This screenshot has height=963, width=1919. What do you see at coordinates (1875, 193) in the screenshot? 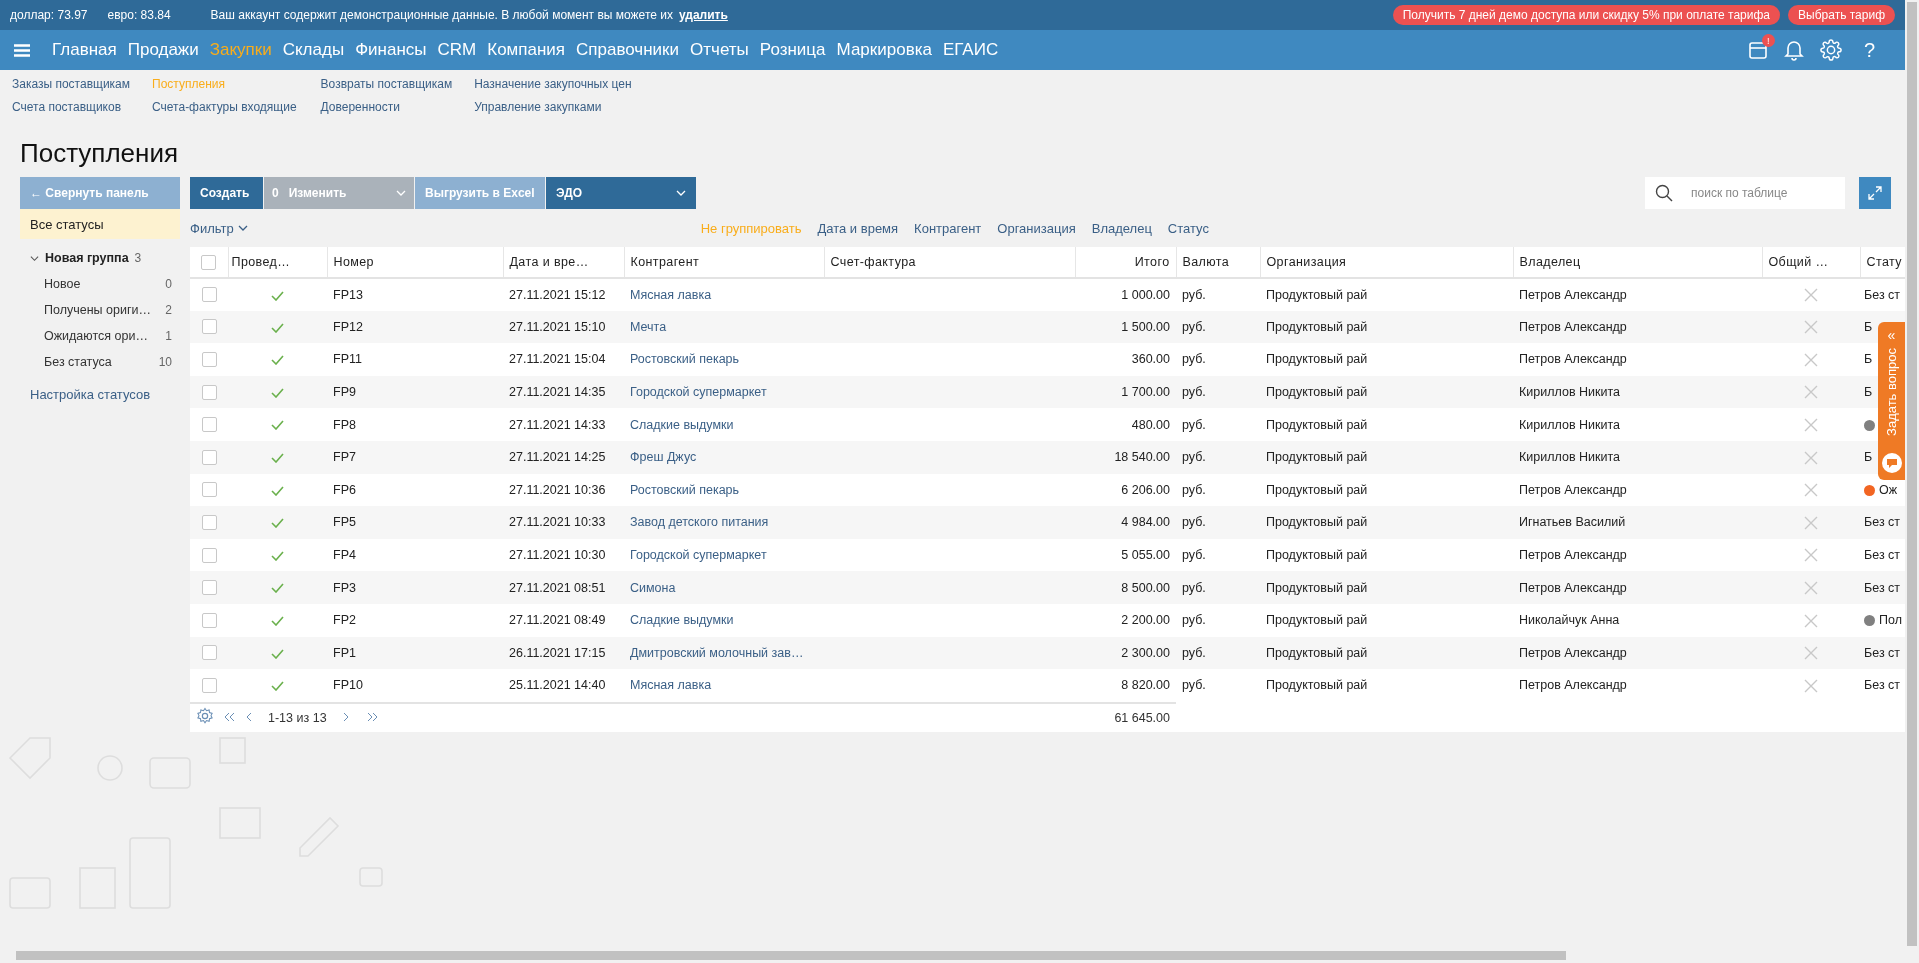
I see `expand-button` at bounding box center [1875, 193].